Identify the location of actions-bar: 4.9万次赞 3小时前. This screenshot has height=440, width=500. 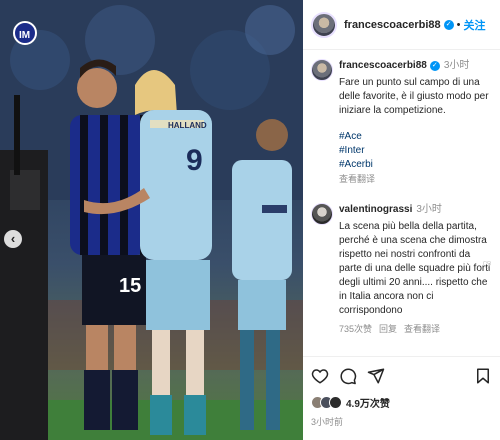
(401, 398).